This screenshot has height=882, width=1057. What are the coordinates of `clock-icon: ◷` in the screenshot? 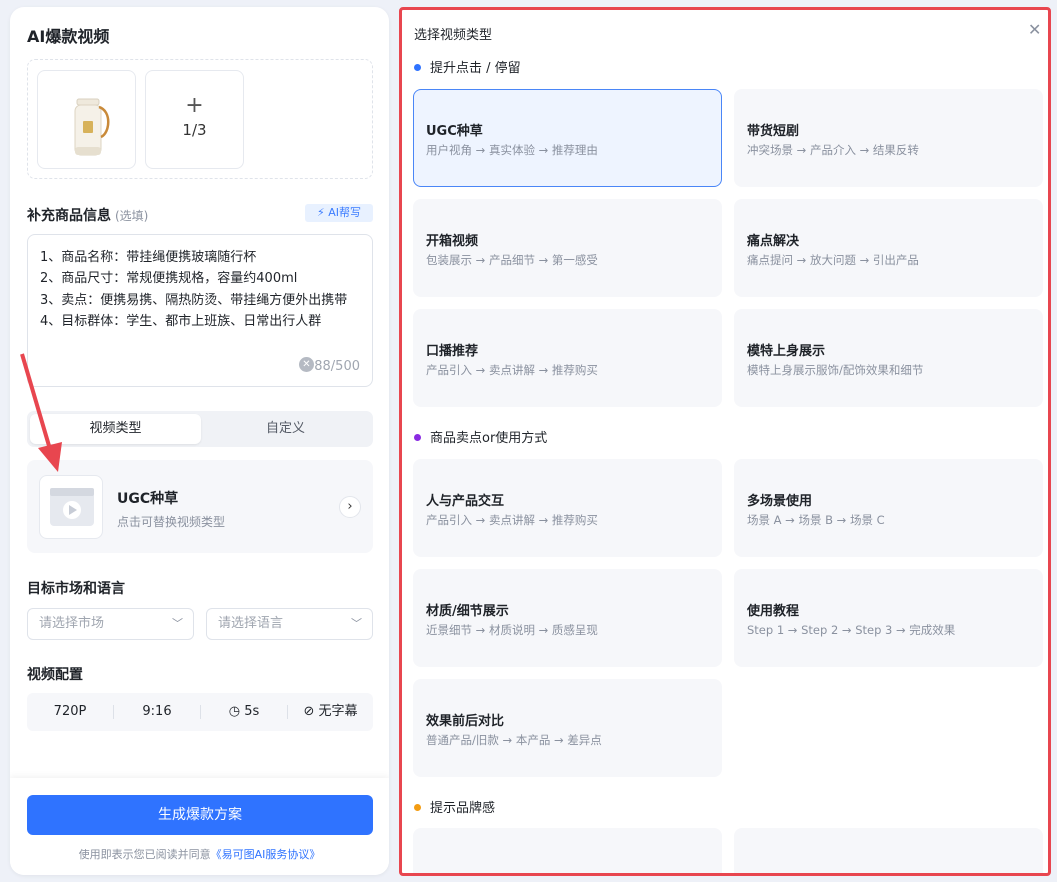 It's located at (234, 711).